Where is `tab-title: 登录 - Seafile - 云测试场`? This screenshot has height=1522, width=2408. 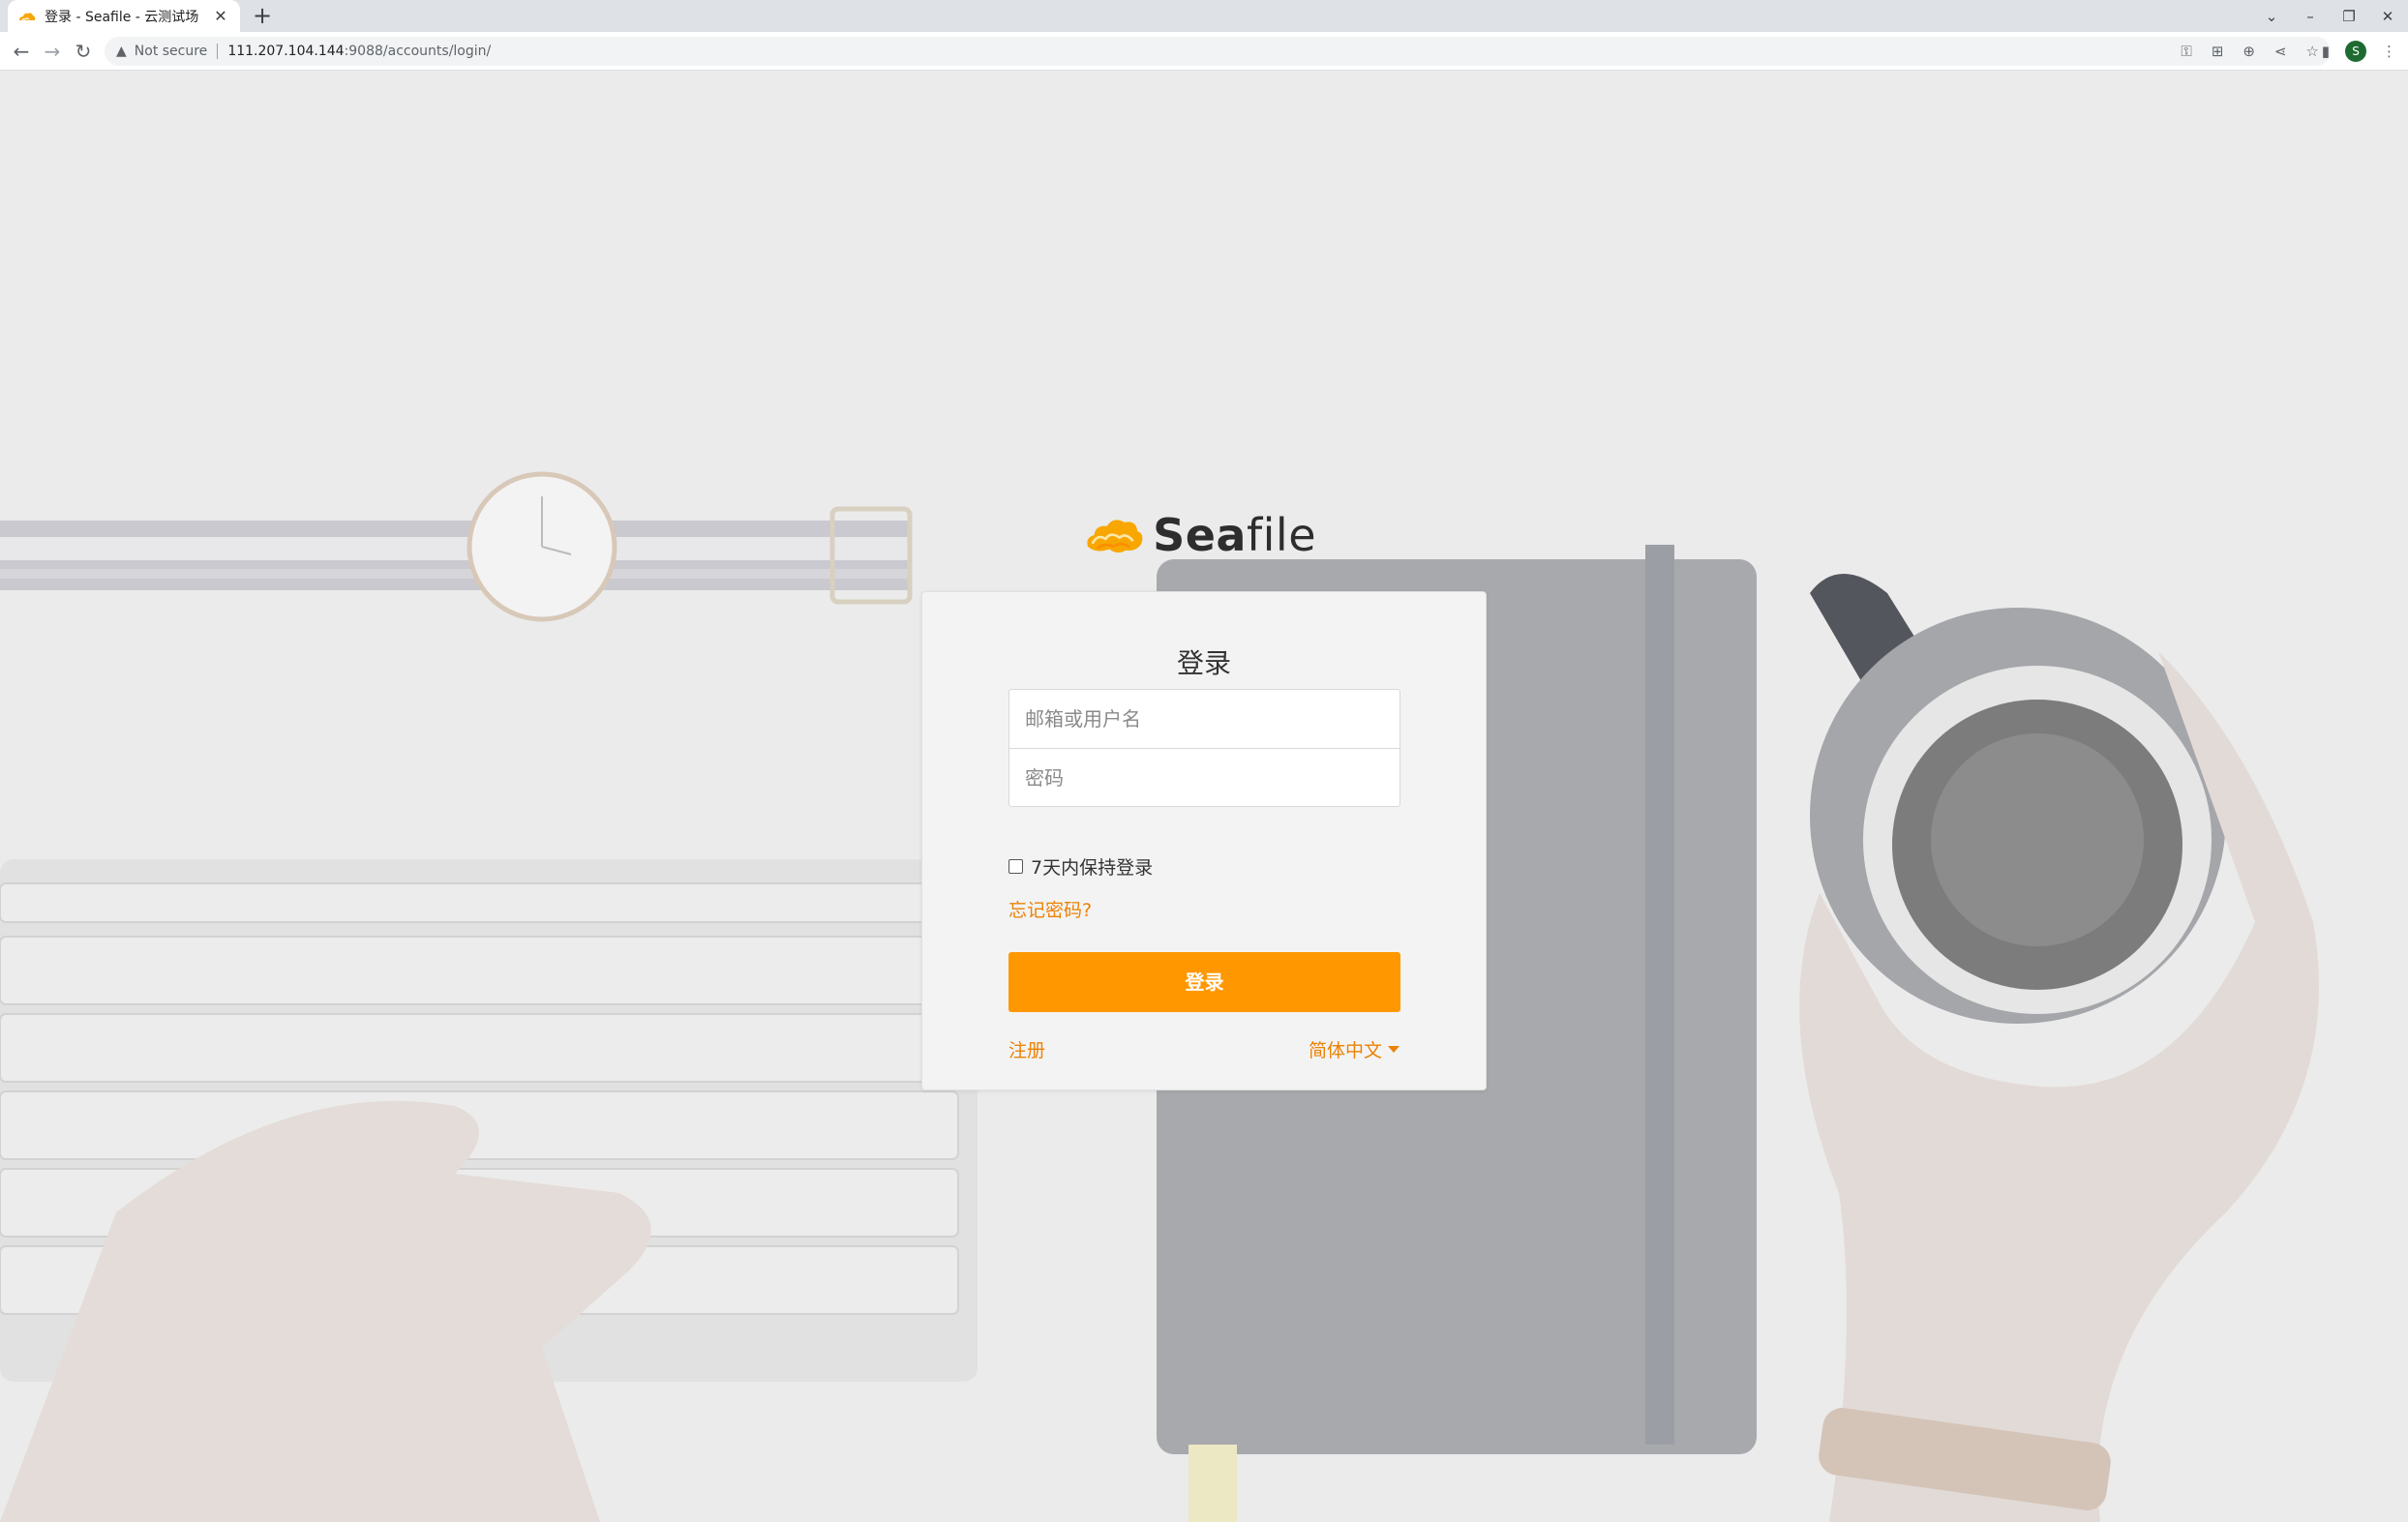 tab-title: 登录 - Seafile - 云测试场 is located at coordinates (122, 17).